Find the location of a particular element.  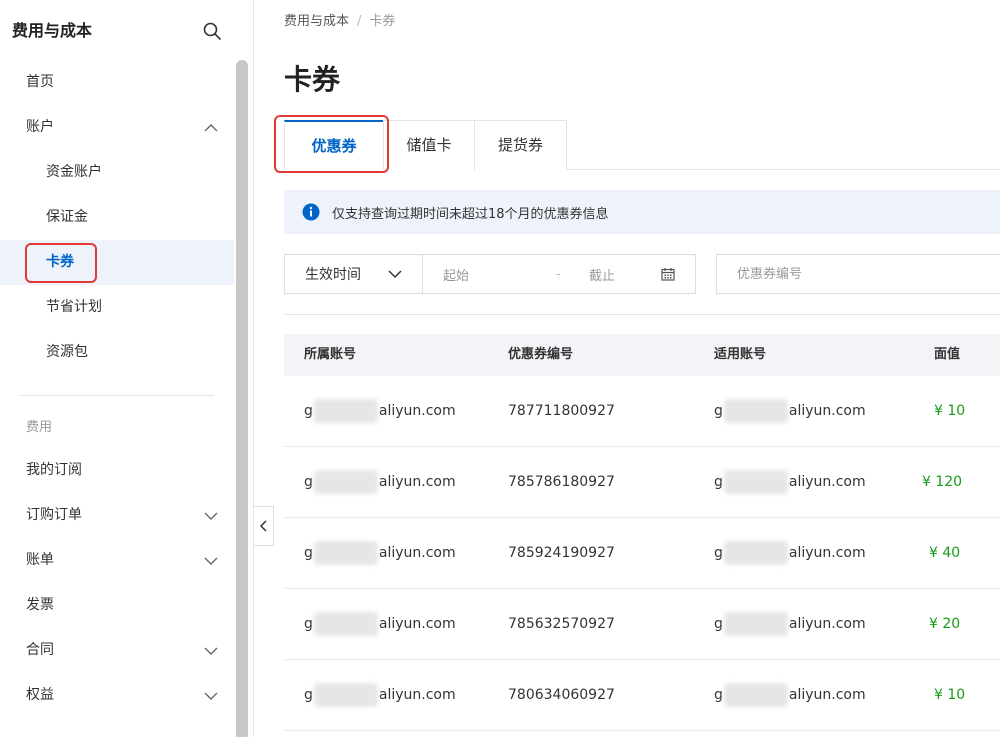

sidebar-item-savings-plan: 节省计划 is located at coordinates (117, 307).